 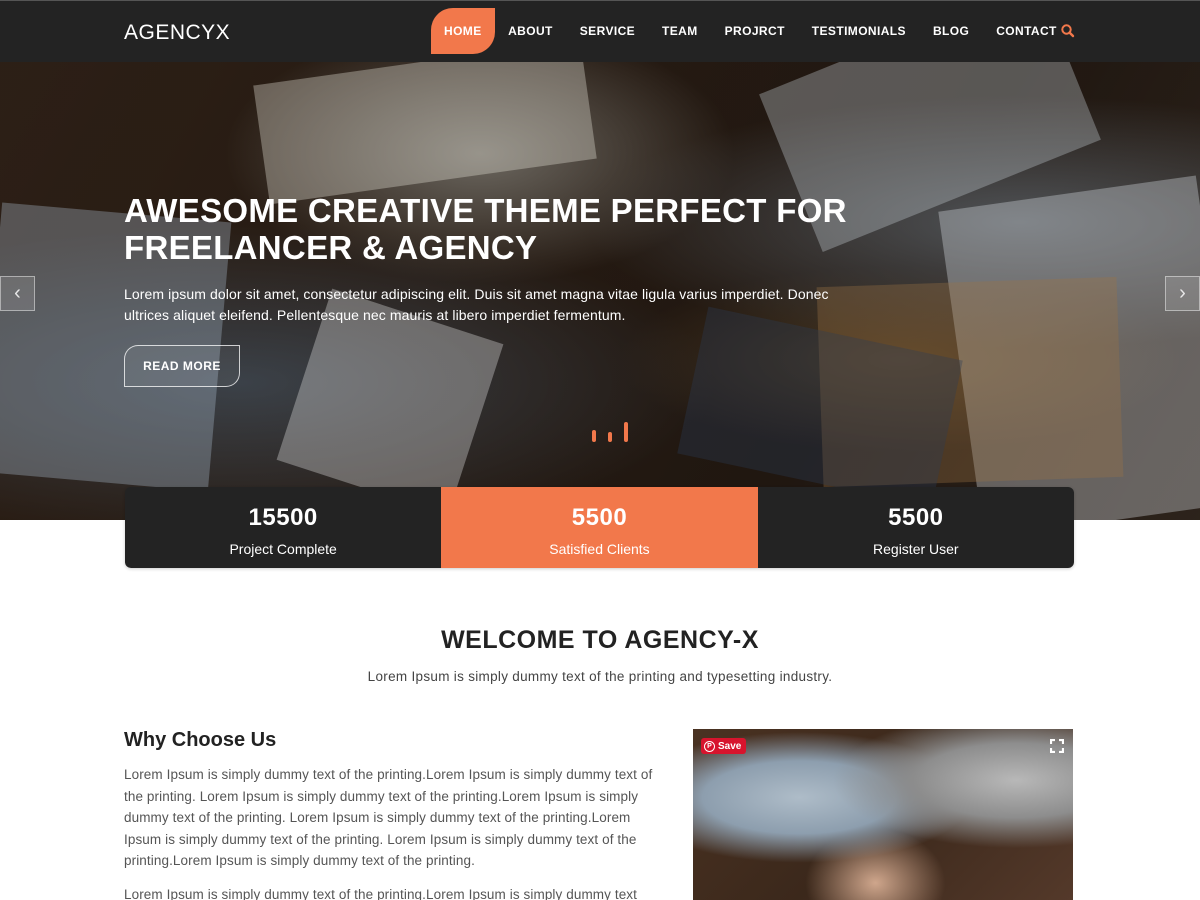 I want to click on chevron-left-icon: ‹, so click(x=17, y=293).